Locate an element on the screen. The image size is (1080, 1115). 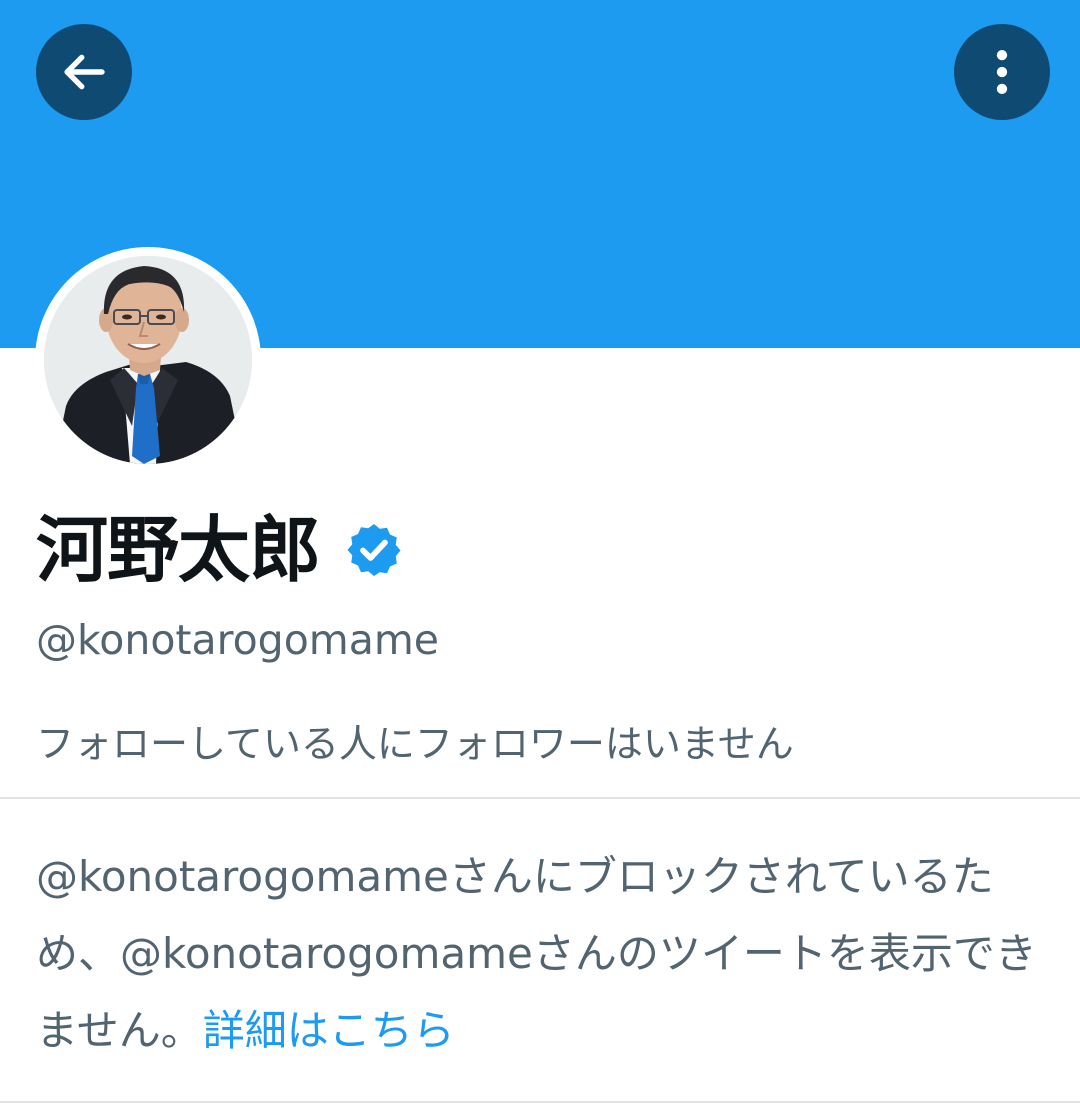
avatar is located at coordinates (148, 360).